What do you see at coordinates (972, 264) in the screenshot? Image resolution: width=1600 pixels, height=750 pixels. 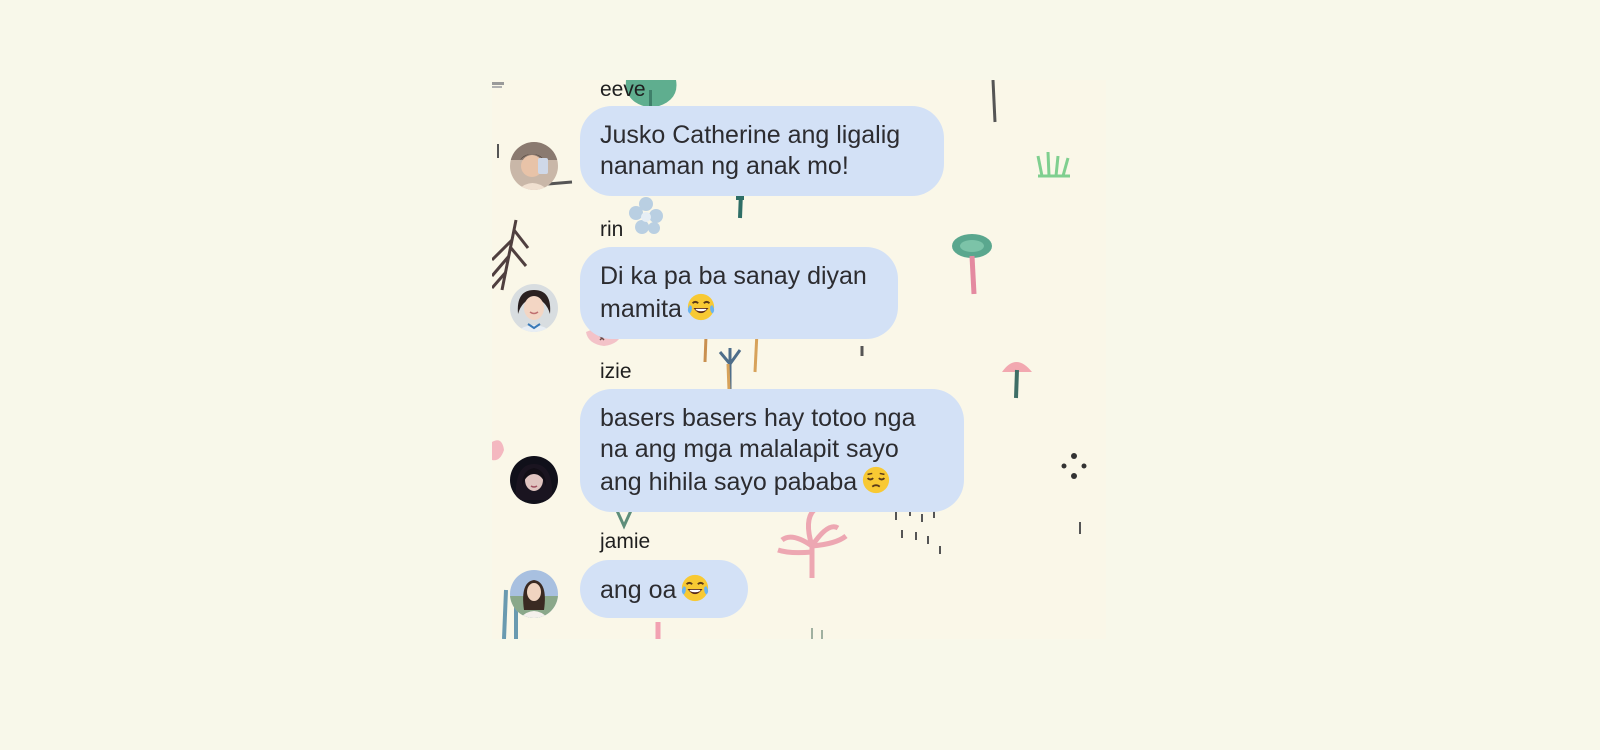 I see `doodle-teal-tree` at bounding box center [972, 264].